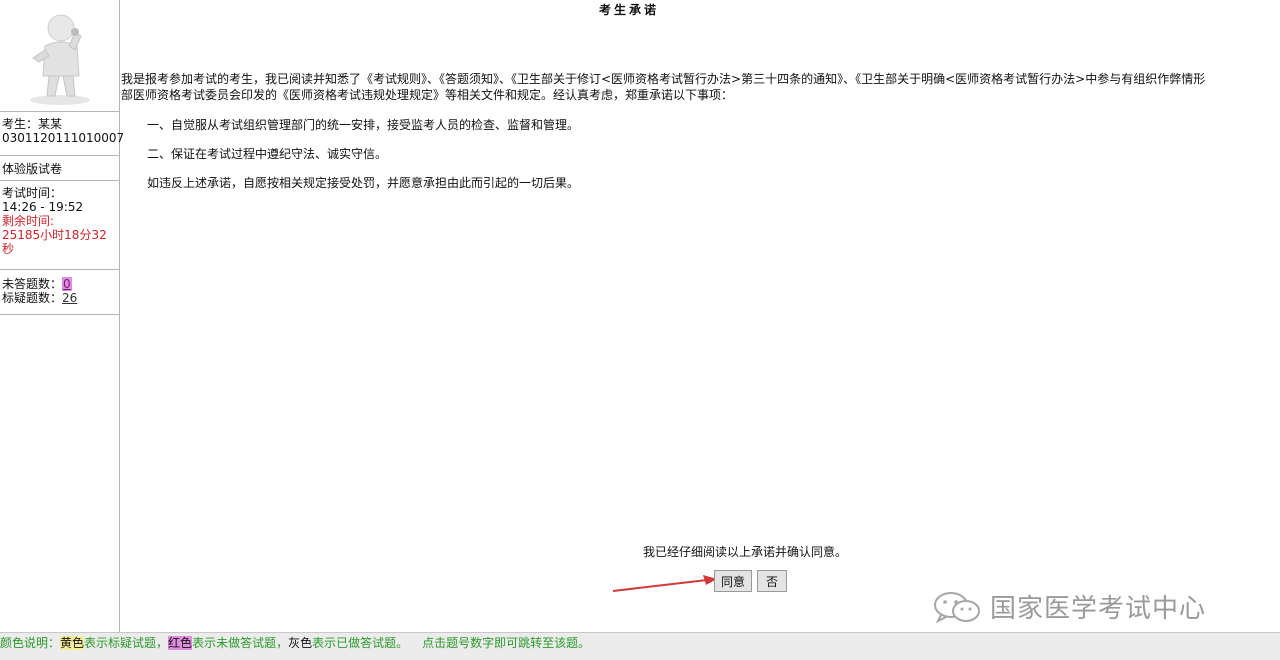 This screenshot has height=660, width=1280. I want to click on disagree-button: 否, so click(772, 581).